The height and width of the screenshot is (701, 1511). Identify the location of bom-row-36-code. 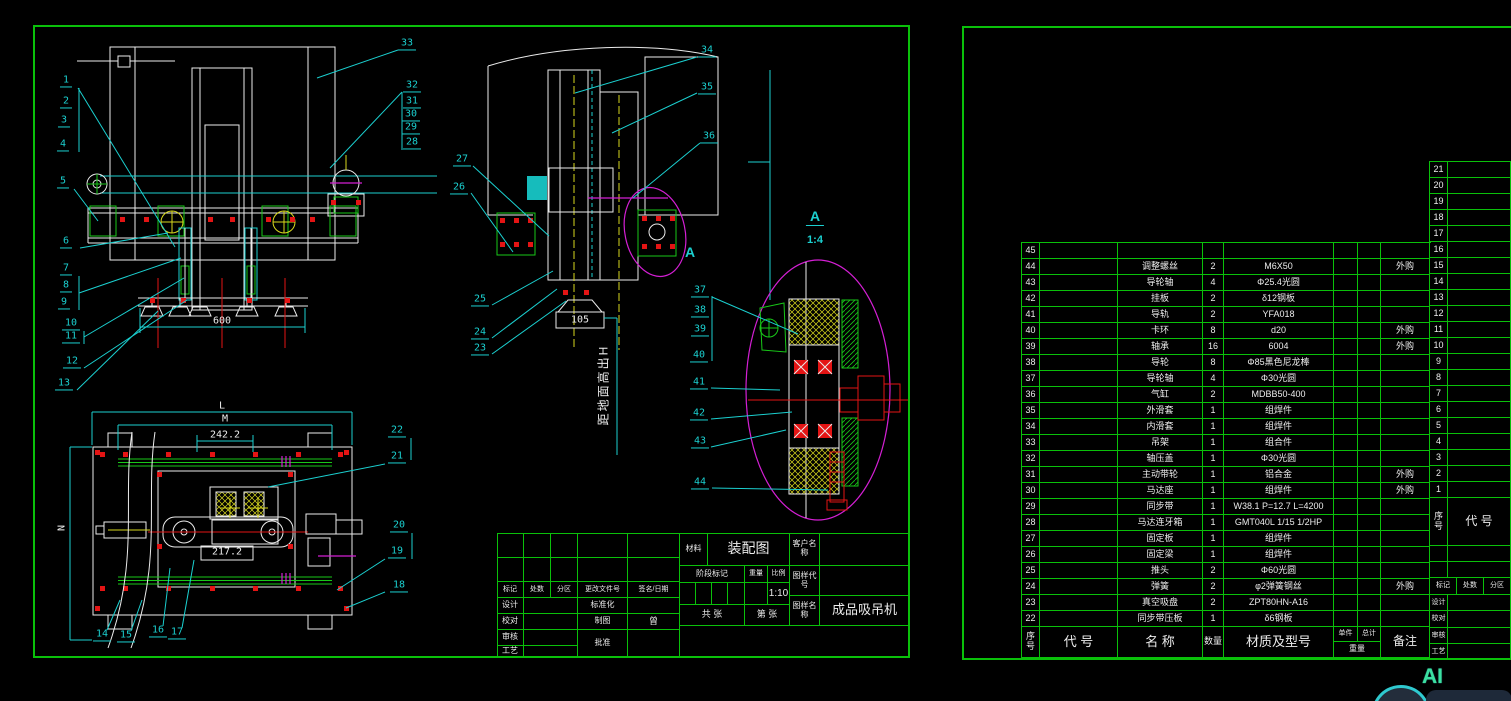
(1079, 395).